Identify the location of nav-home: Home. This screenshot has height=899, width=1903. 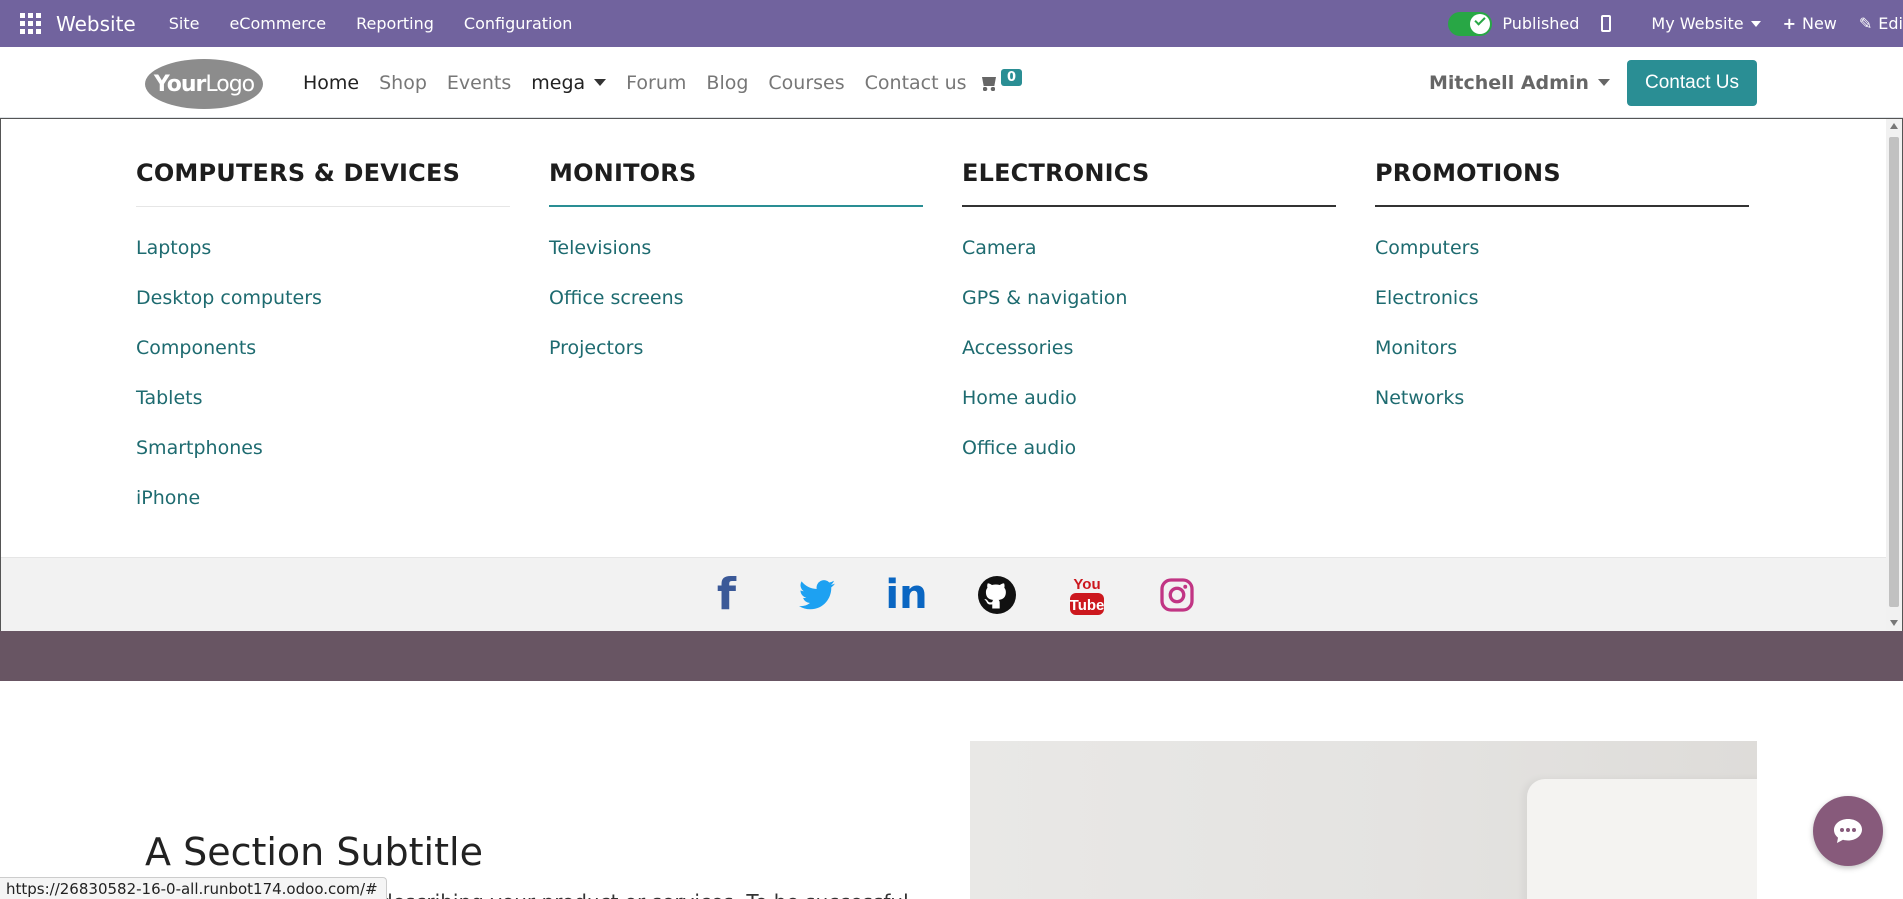
(331, 83).